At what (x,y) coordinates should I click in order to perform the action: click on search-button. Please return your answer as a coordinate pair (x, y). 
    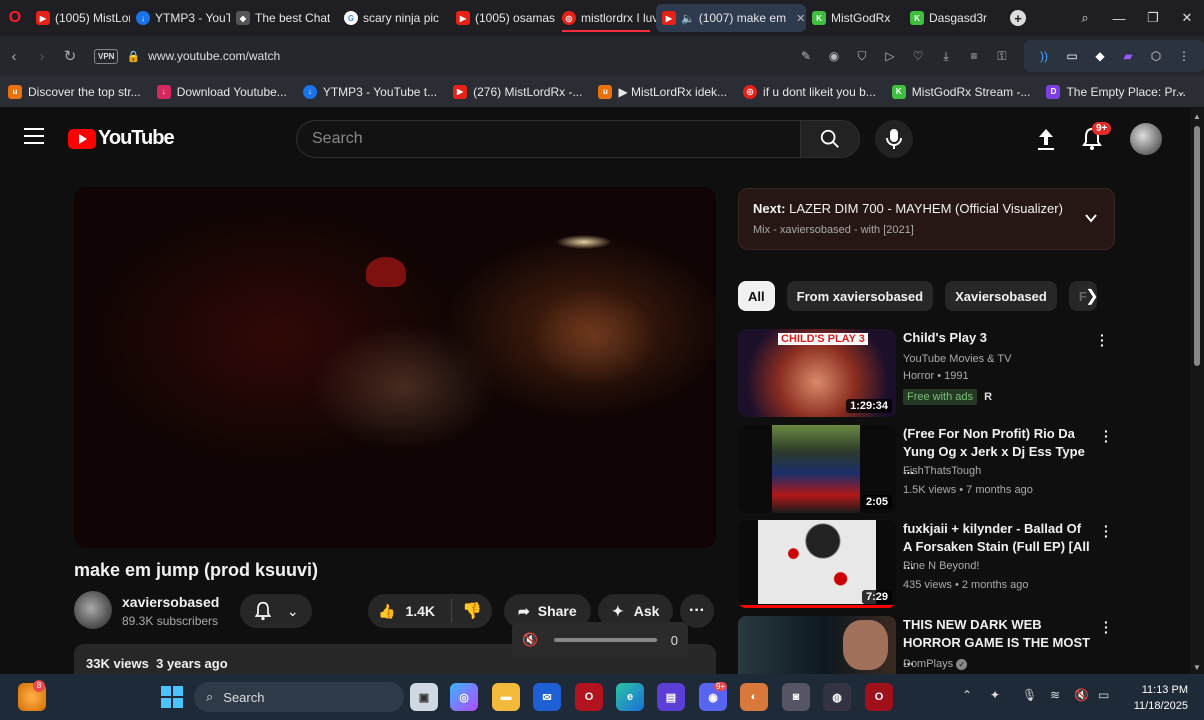
    Looking at the image, I should click on (830, 139).